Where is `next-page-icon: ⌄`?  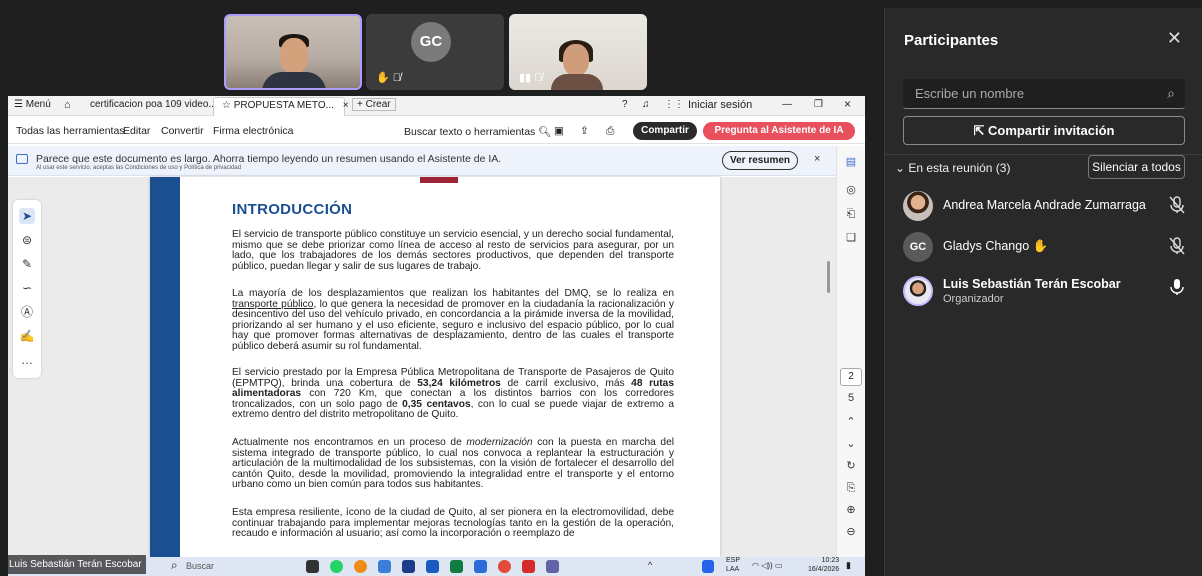
next-page-icon: ⌄ is located at coordinates (851, 444).